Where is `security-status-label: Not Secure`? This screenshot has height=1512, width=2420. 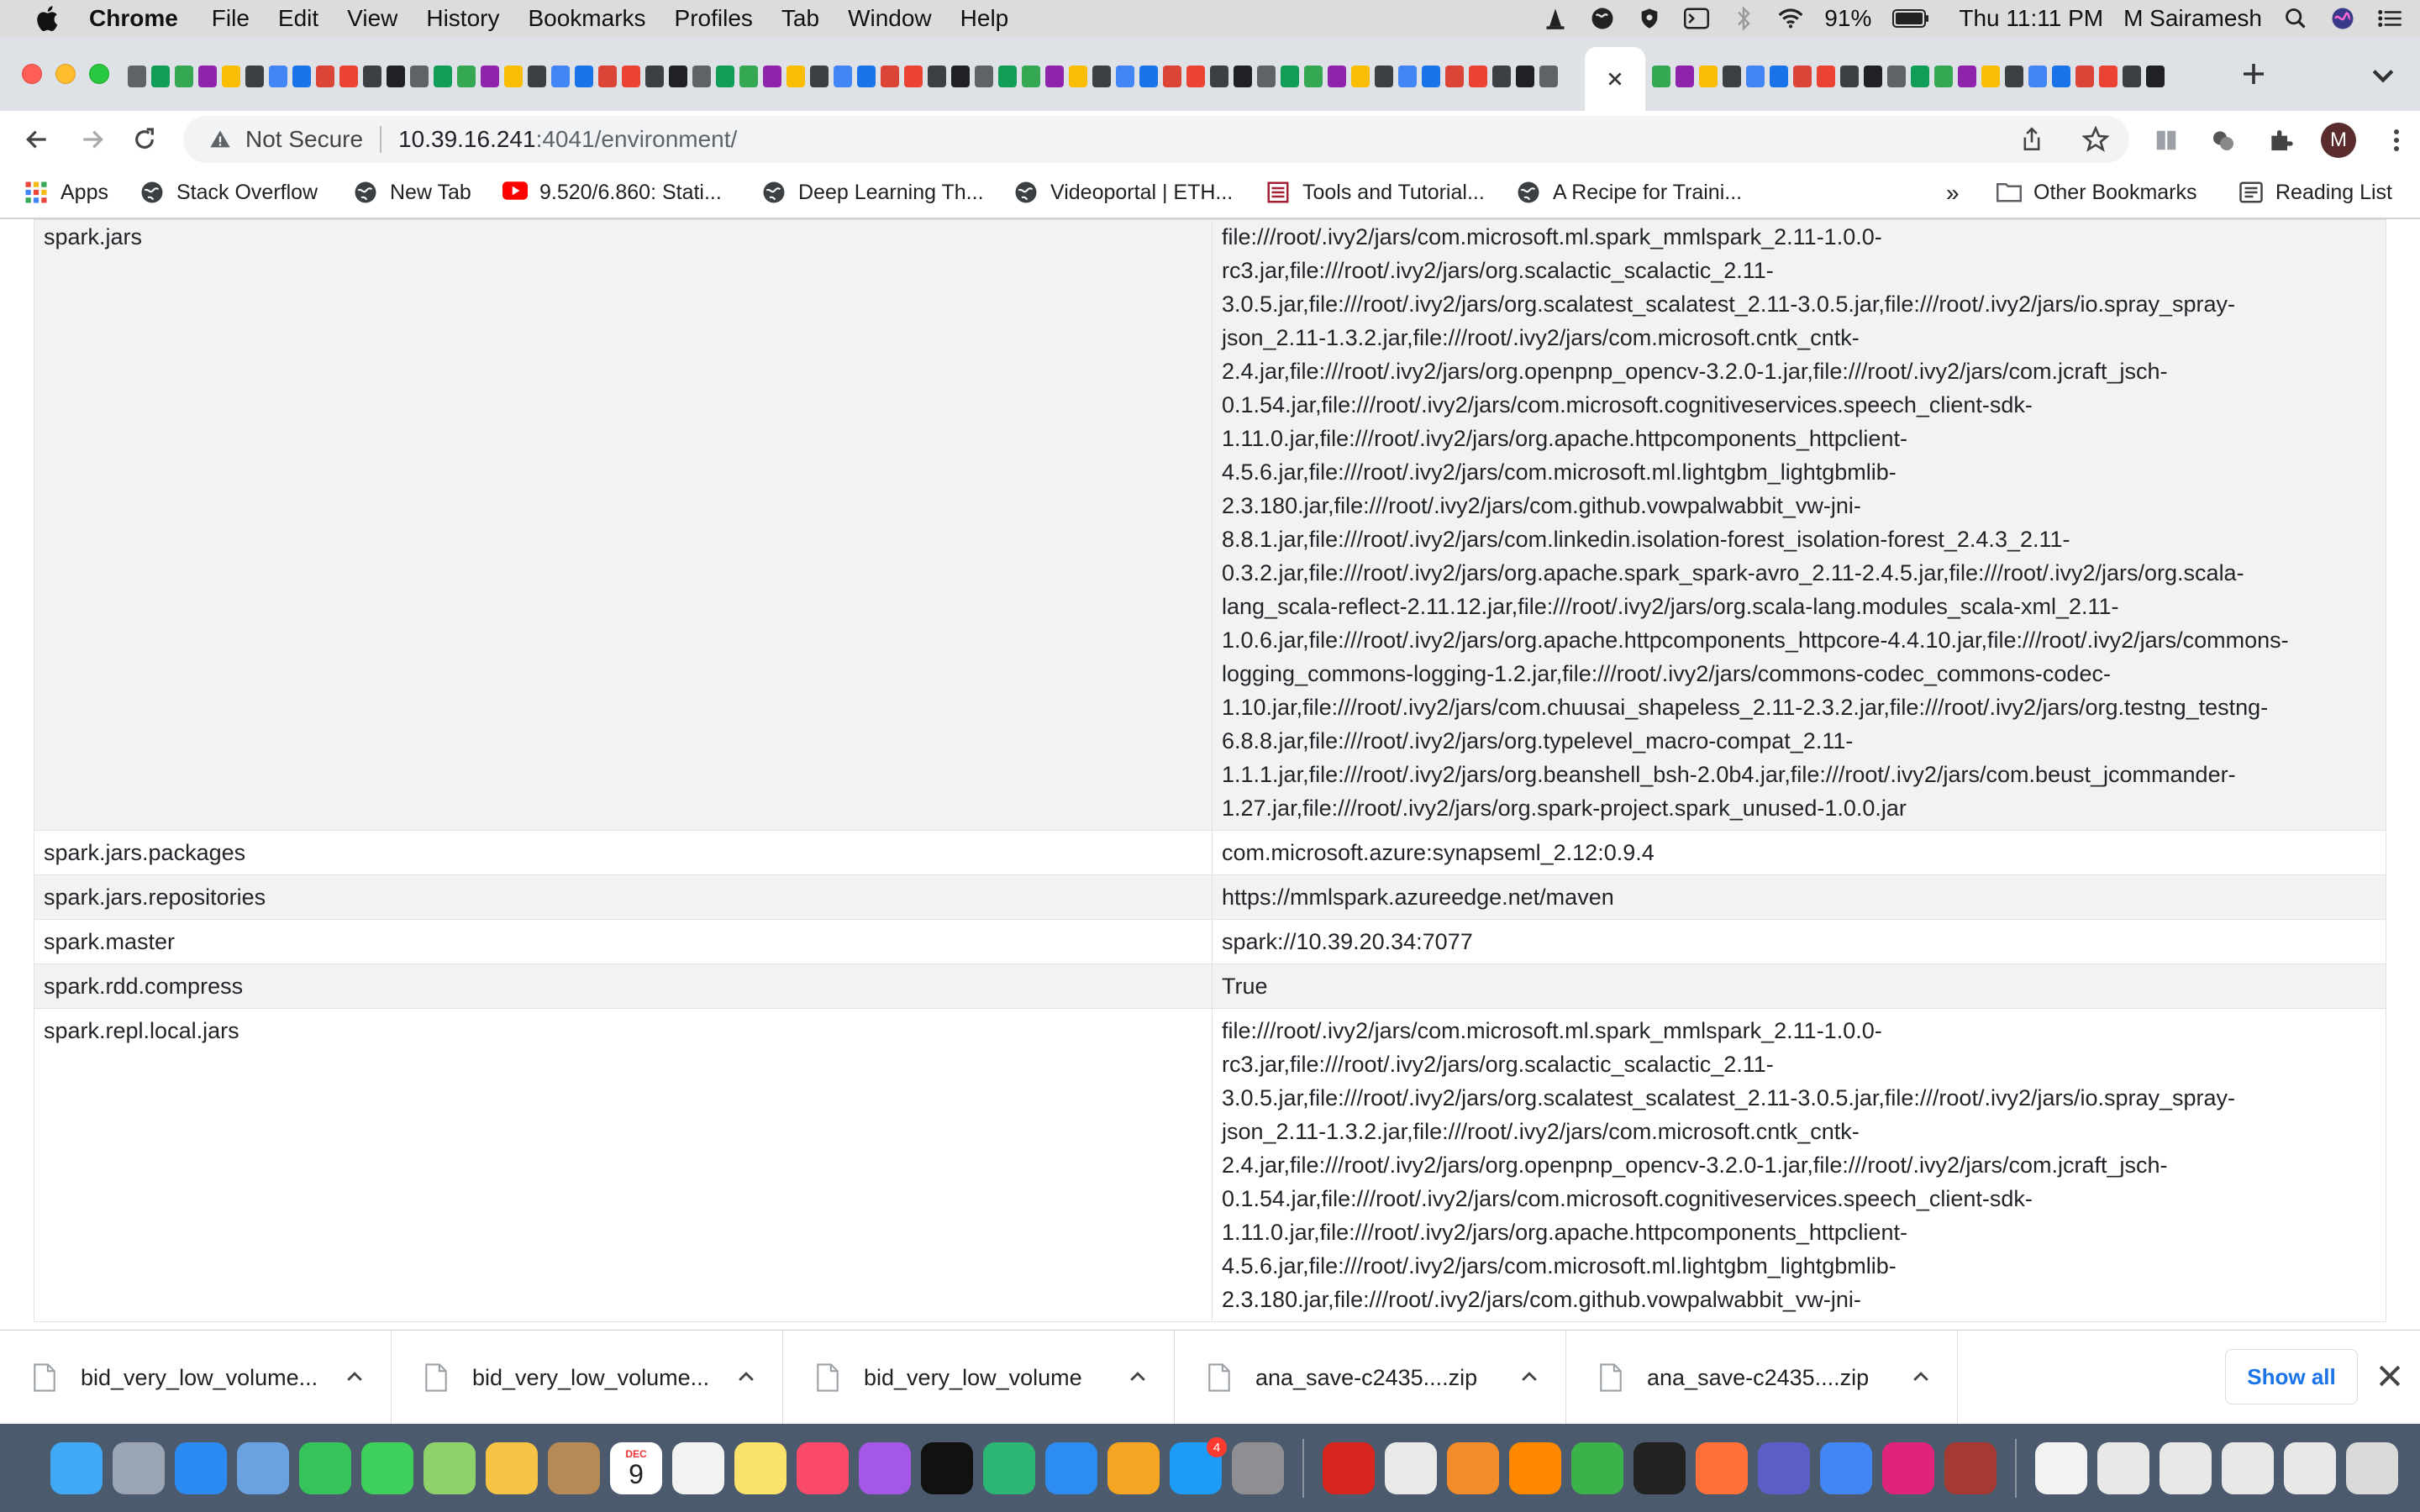 security-status-label: Not Secure is located at coordinates (304, 139).